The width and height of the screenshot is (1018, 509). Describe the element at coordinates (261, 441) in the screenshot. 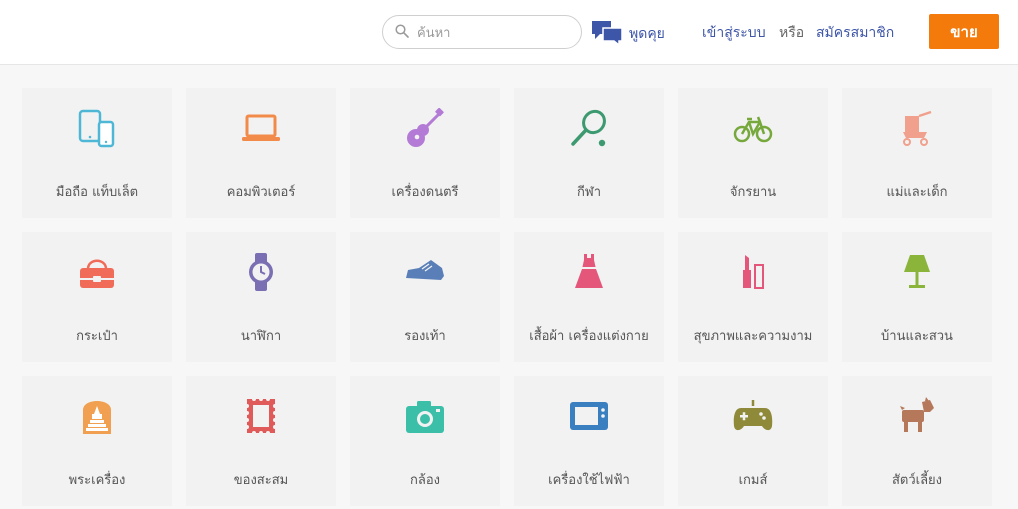

I see `category-tile-collectibles: ของสะสม` at that location.